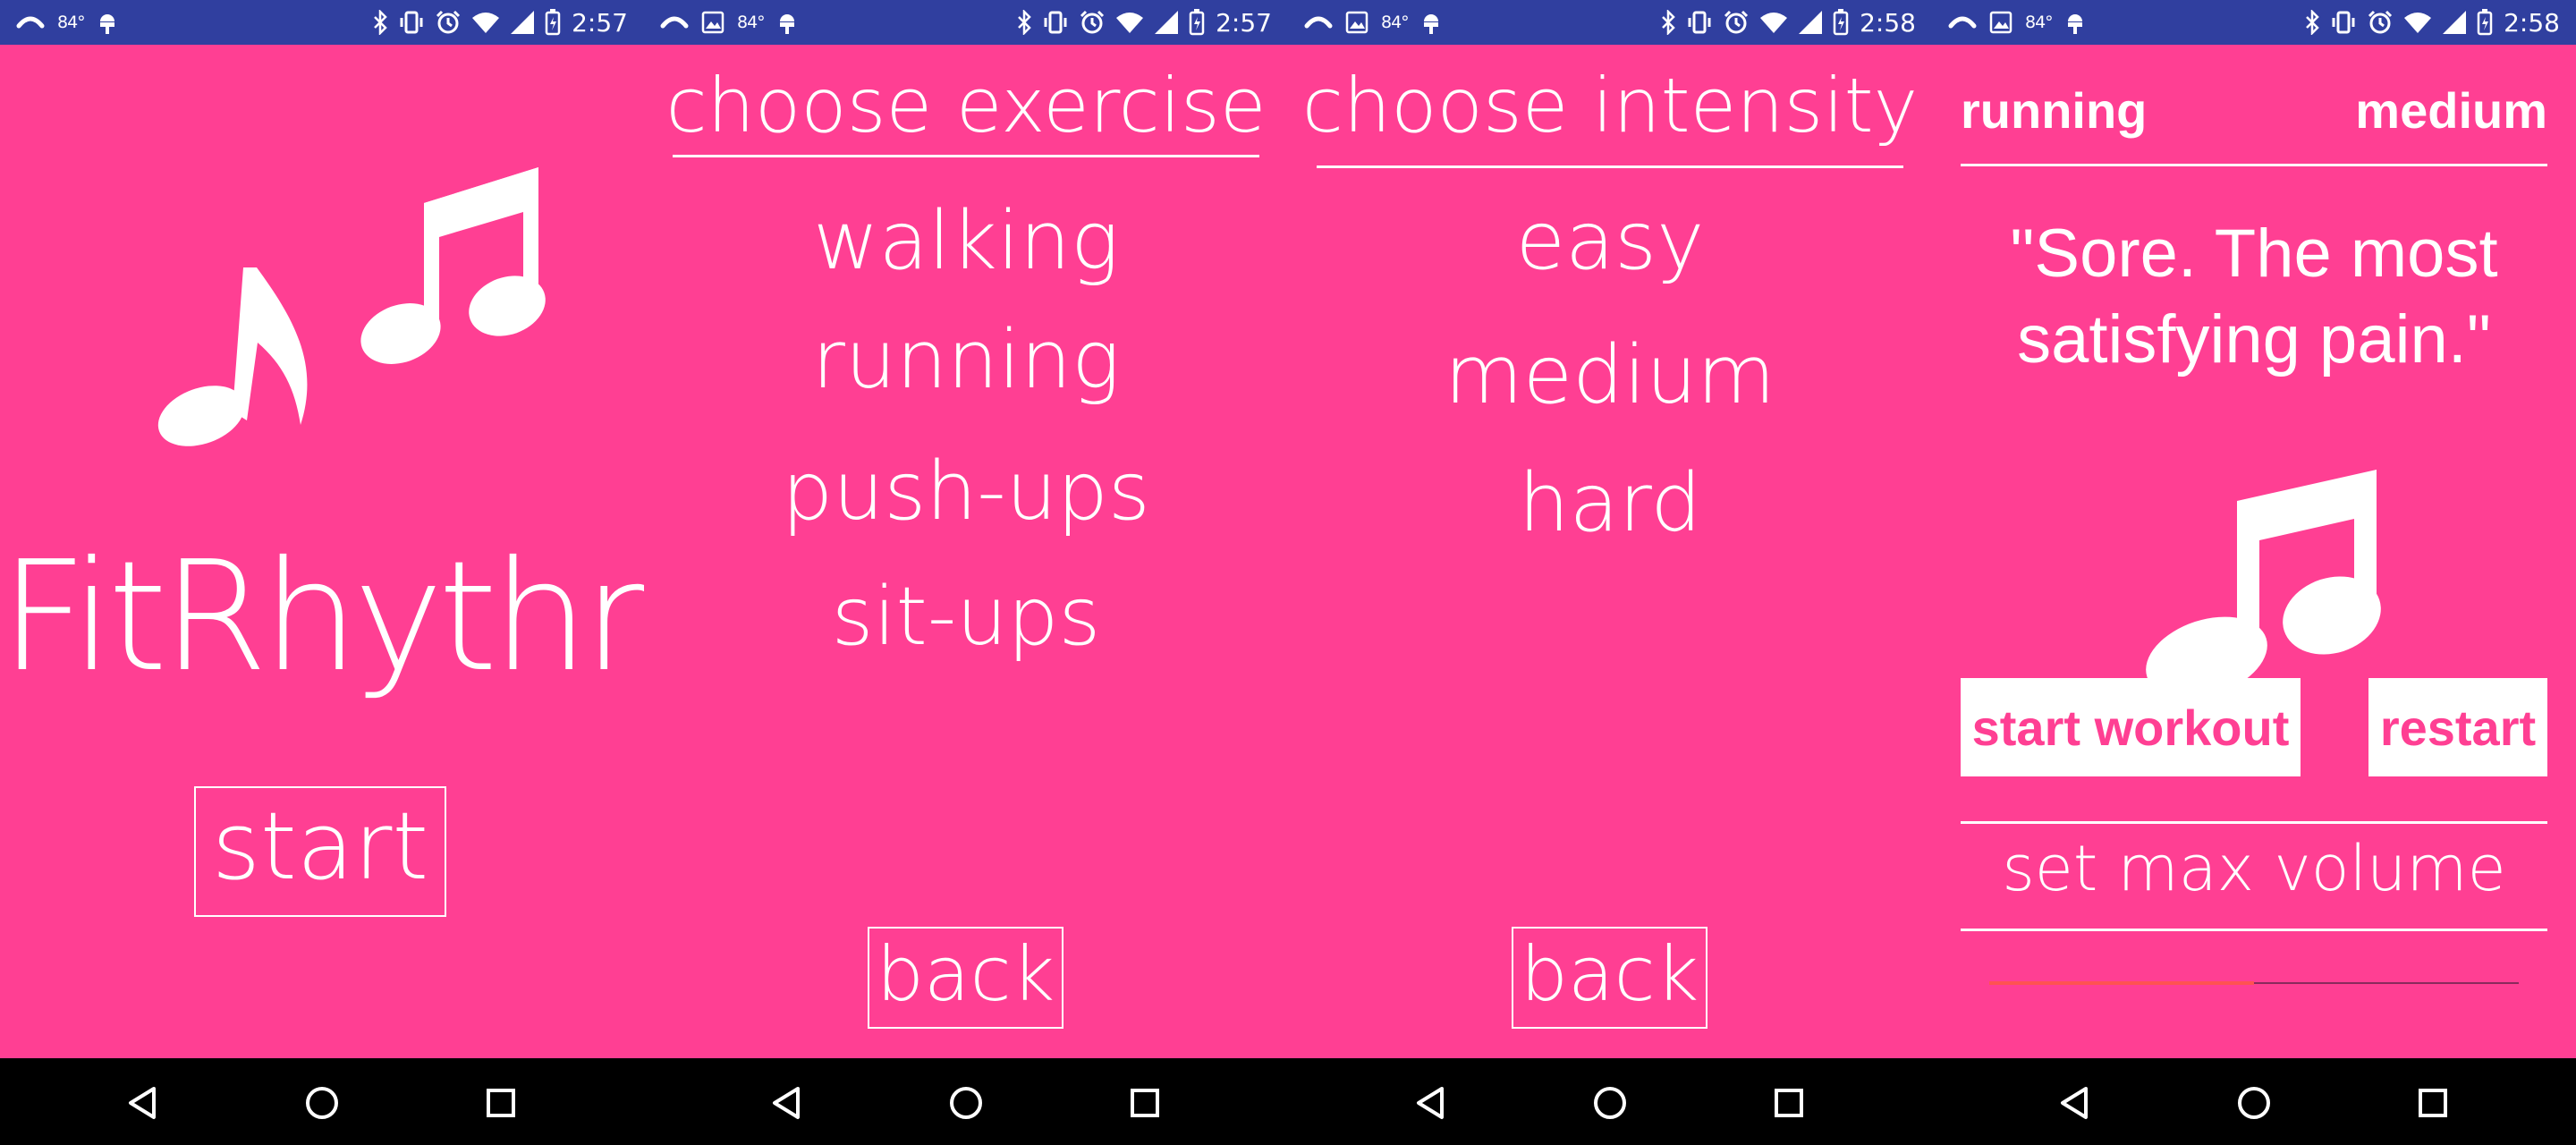 The height and width of the screenshot is (1145, 2576). I want to click on title-divider, so click(1610, 166).